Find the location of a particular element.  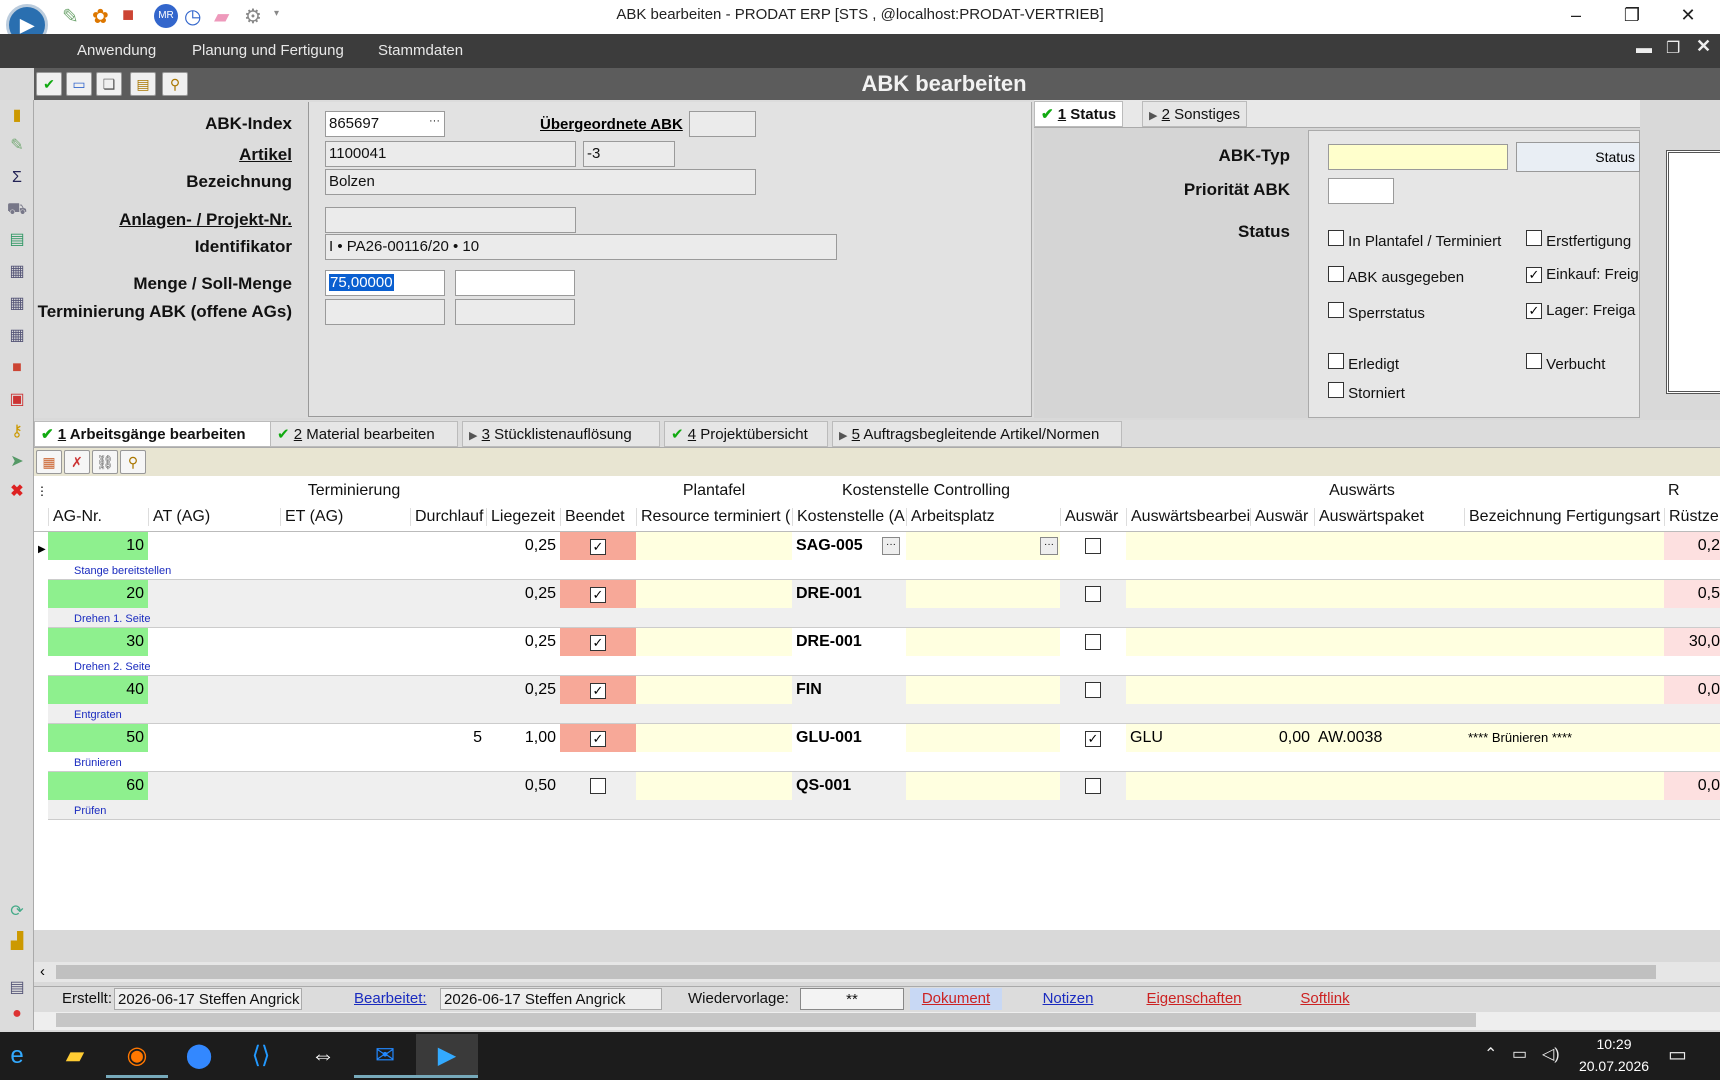

auswaerts-value-cell: 0,00 is located at coordinates (1282, 738).